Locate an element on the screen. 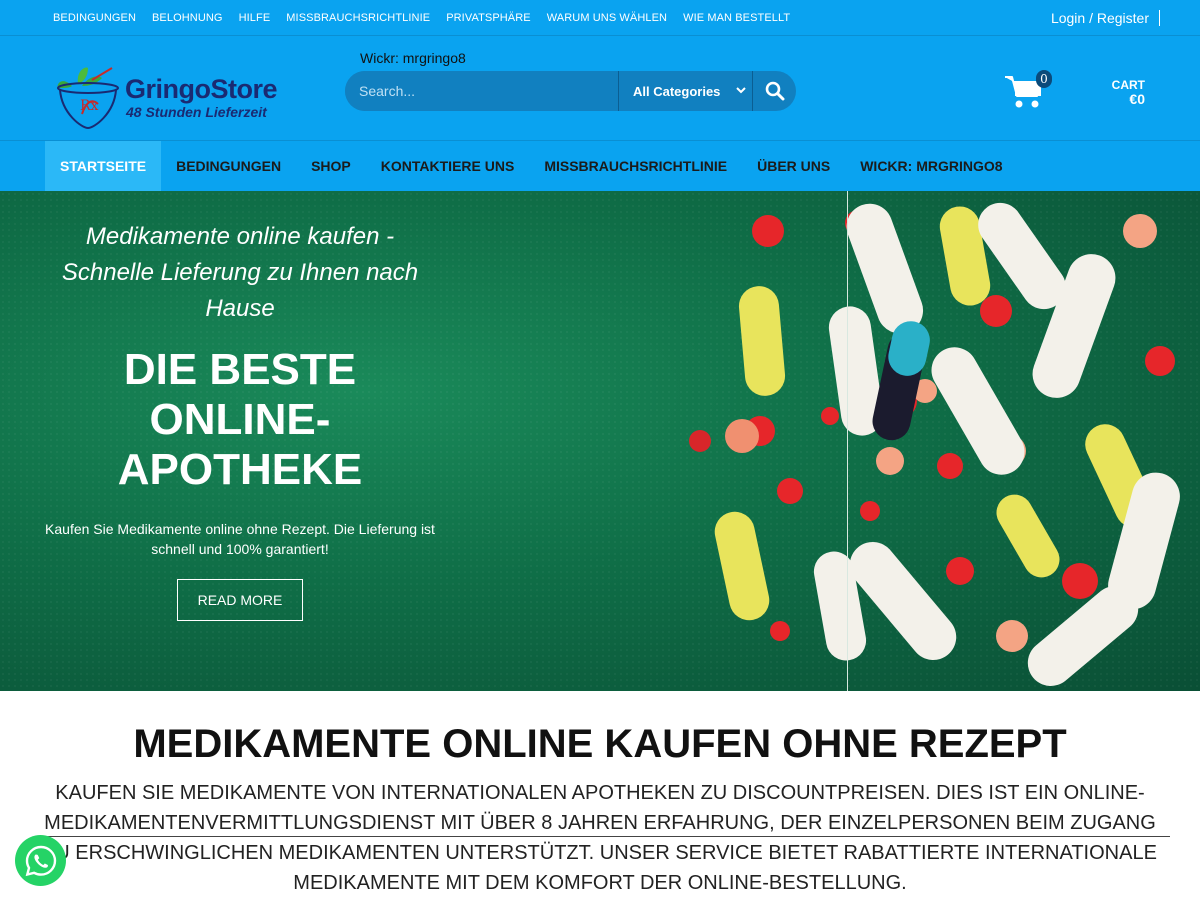 The image size is (1200, 900). whatsapp-button is located at coordinates (40, 860).